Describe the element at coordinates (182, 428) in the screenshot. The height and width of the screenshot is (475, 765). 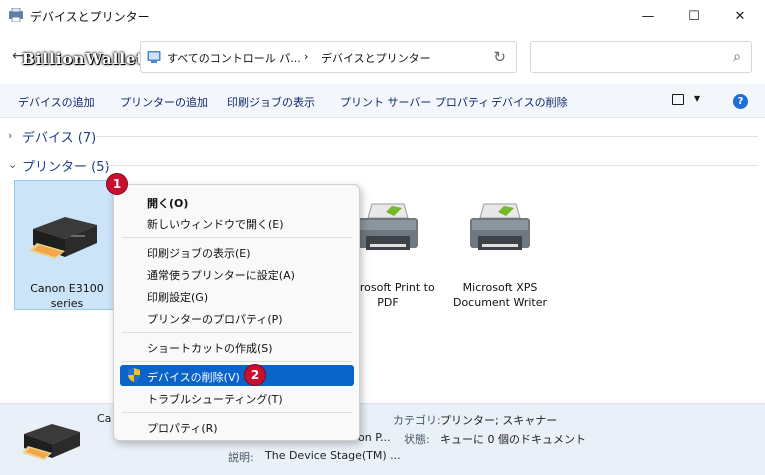
I see `menu-item-label: プロパティ(R)` at that location.